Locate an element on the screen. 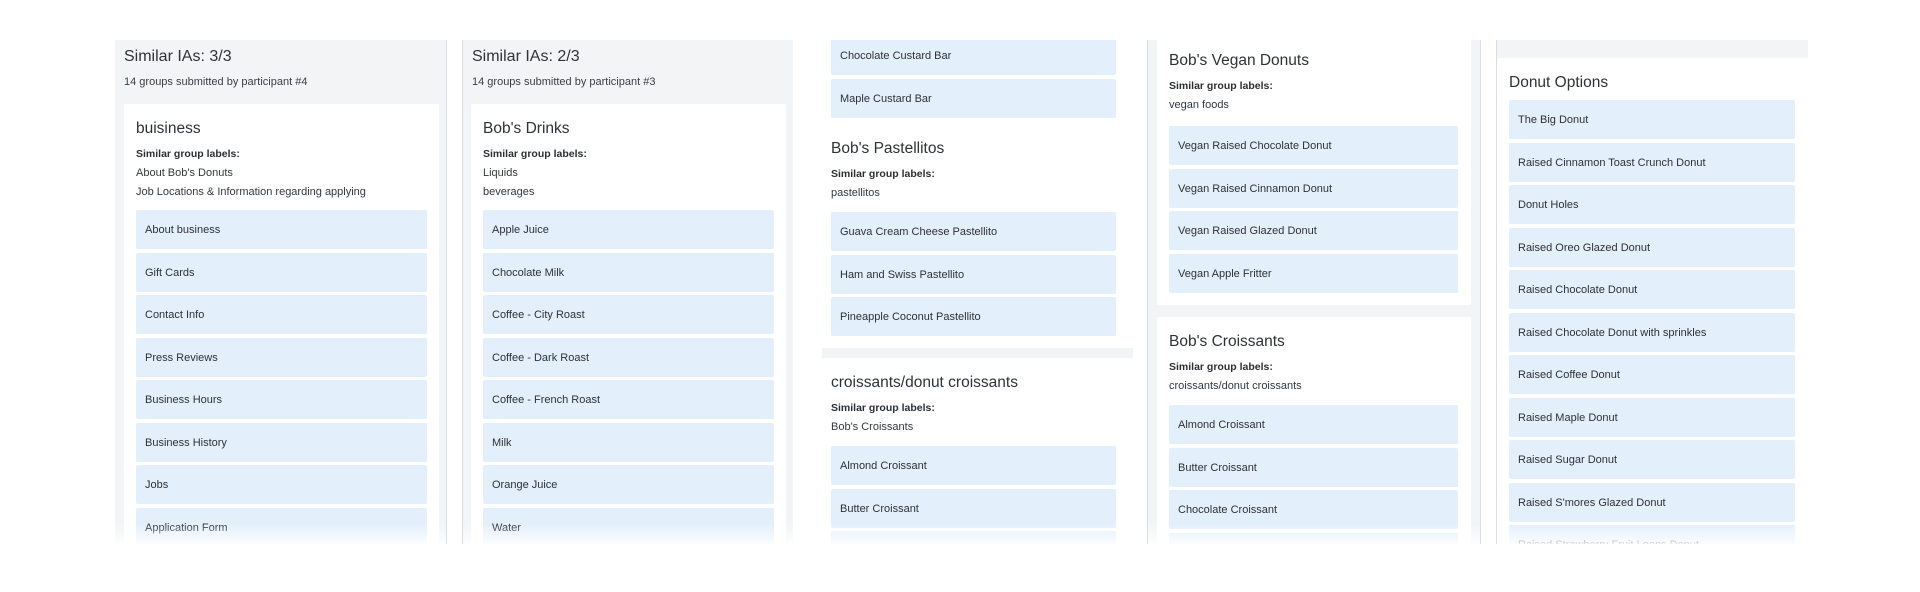  card-item: Raised S'mores Glazed Donut is located at coordinates (1652, 502).